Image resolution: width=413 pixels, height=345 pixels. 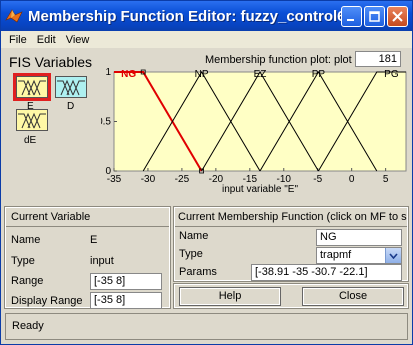 I want to click on minimize-button, so click(x=351, y=16).